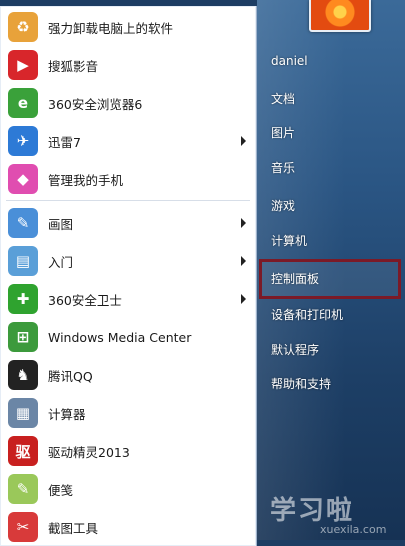  What do you see at coordinates (283, 205) in the screenshot?
I see `right-item: 游戏` at bounding box center [283, 205].